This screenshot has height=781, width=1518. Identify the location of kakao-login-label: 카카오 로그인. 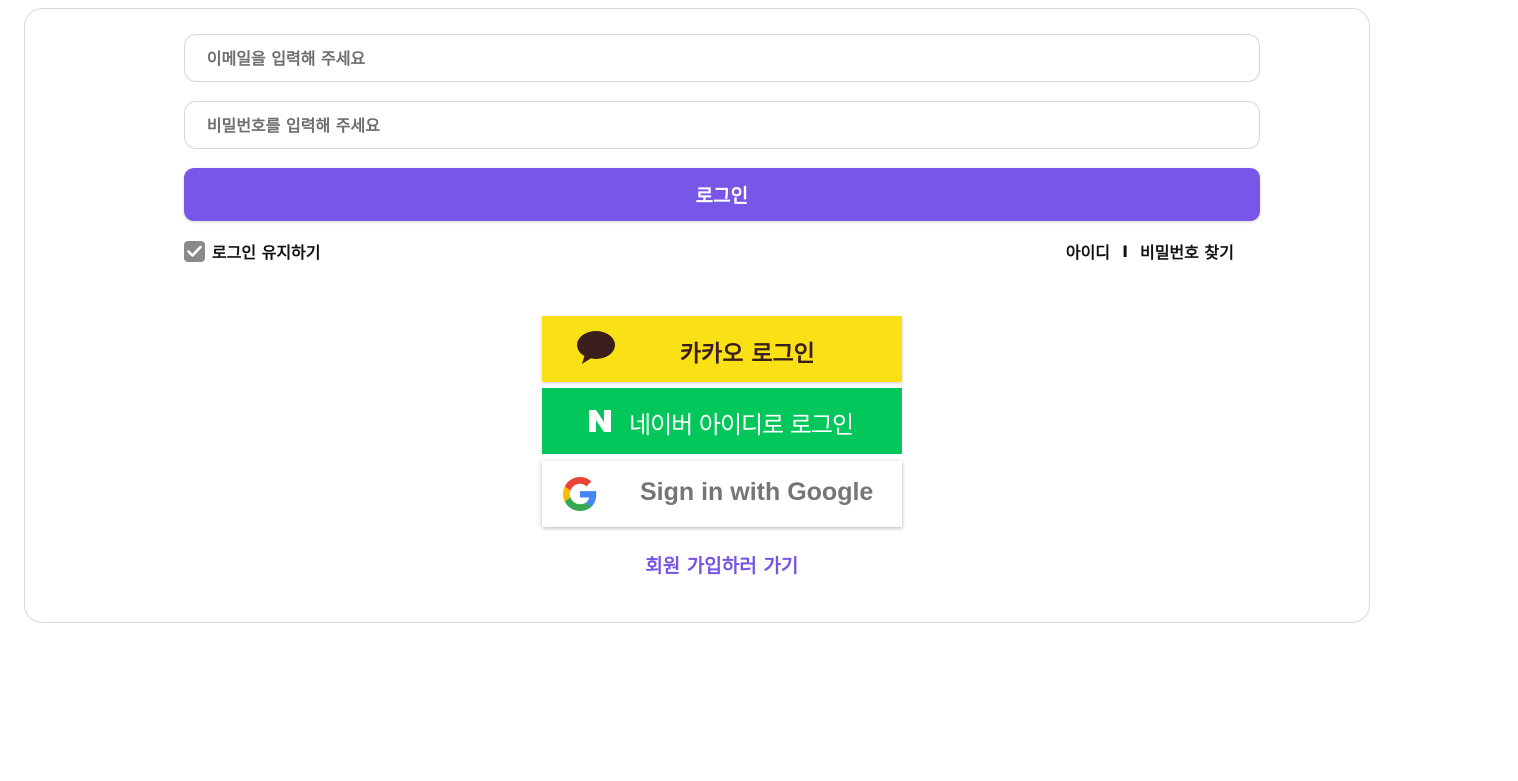
(747, 354).